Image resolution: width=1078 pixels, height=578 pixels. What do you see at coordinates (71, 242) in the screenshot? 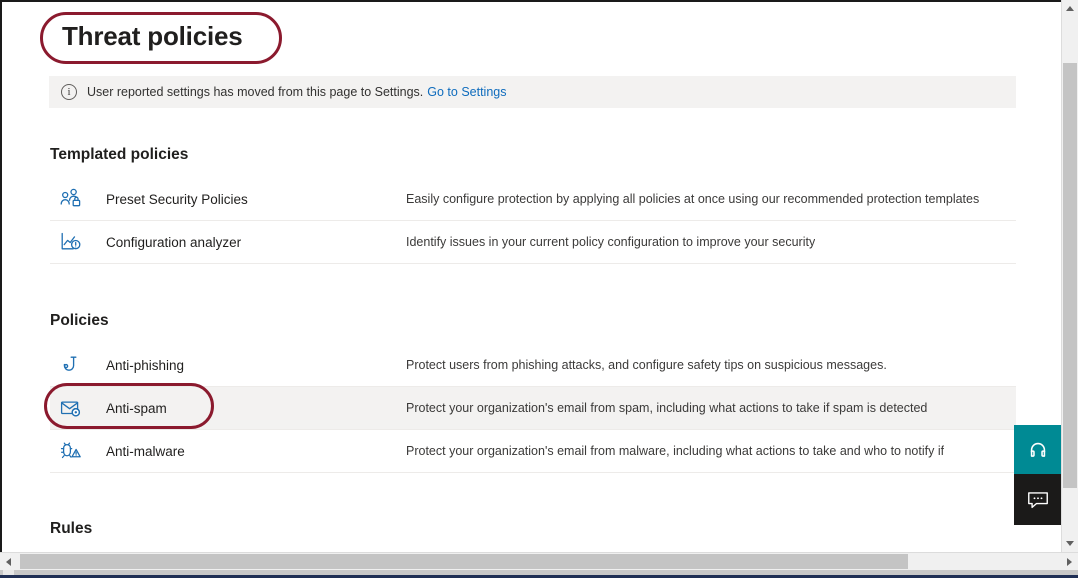
I see `chart-alert-icon` at bounding box center [71, 242].